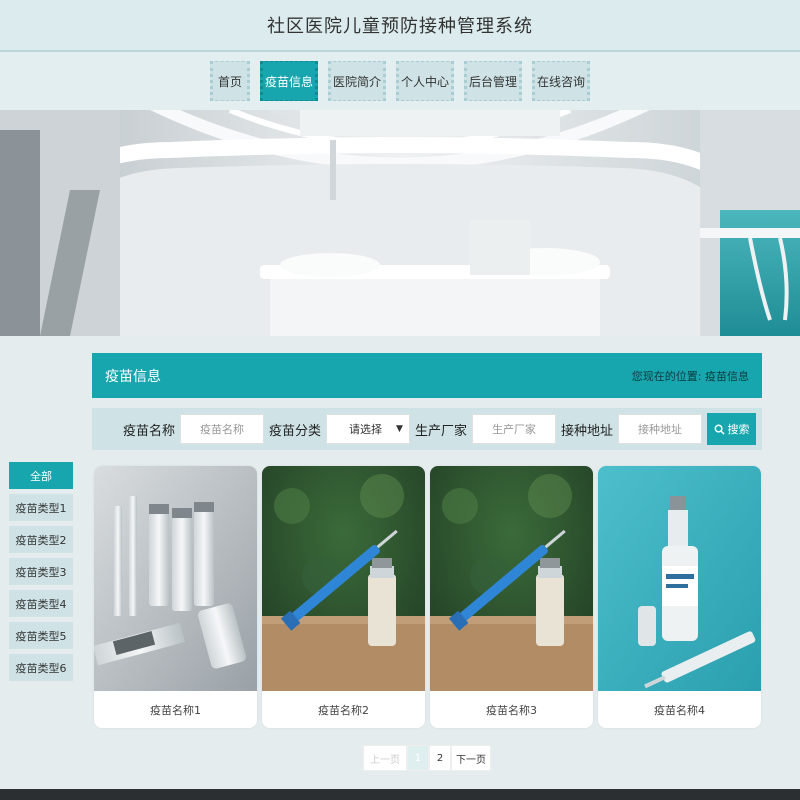  I want to click on nav-label: 在线咨询, so click(560, 81).